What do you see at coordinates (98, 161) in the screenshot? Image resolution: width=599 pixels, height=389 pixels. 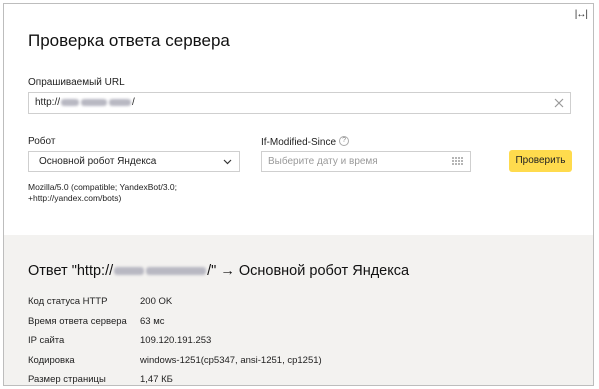 I see `robot-selected-value: Основной робот Яндекса` at bounding box center [98, 161].